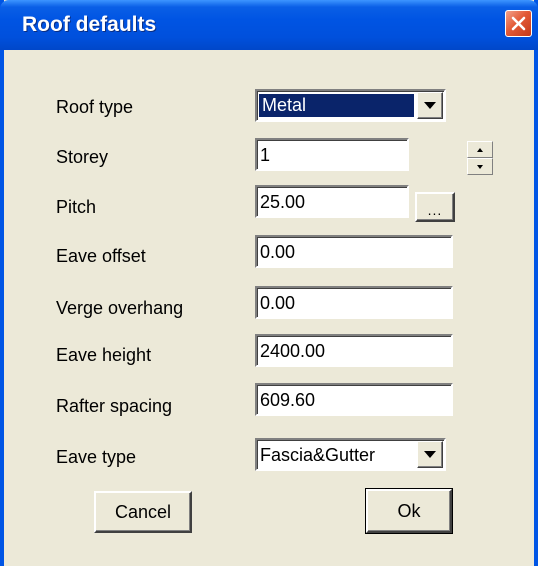 Image resolution: width=538 pixels, height=566 pixels. Describe the element at coordinates (332, 154) in the screenshot. I see `storey-input: 1` at that location.